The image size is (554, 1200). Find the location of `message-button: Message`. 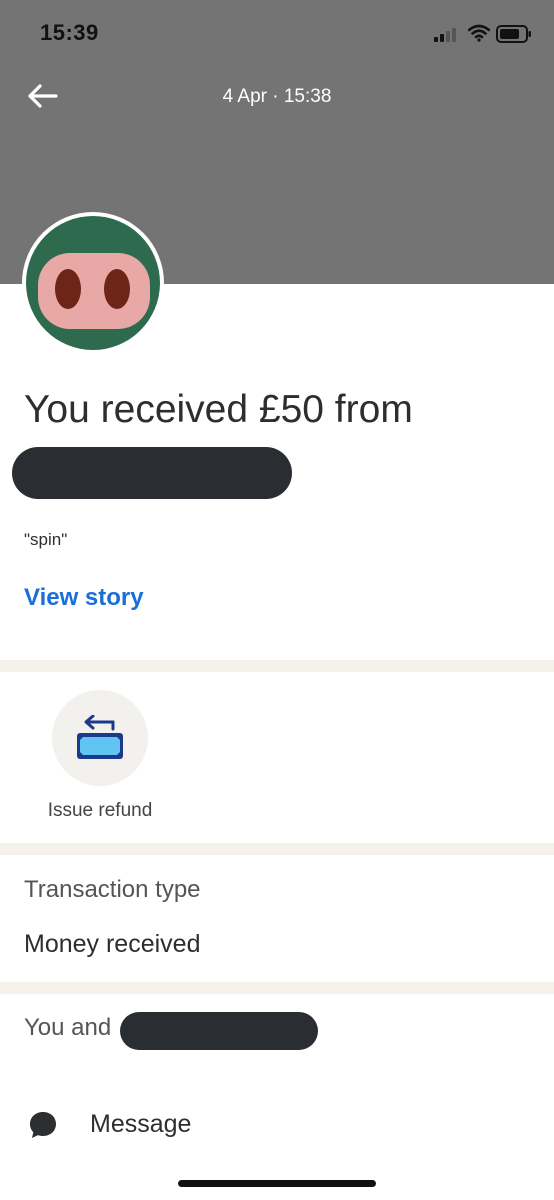

message-button: Message is located at coordinates (174, 1126).